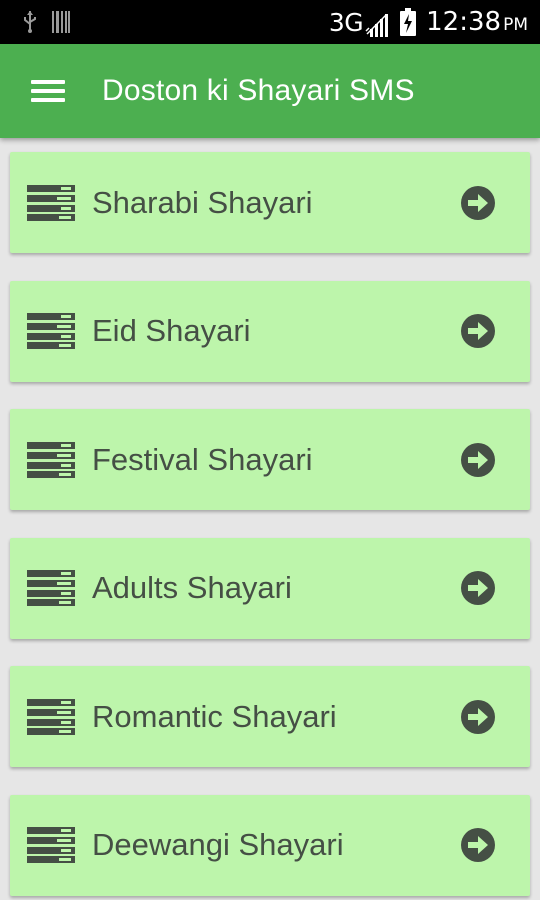 The width and height of the screenshot is (540, 900). What do you see at coordinates (202, 459) in the screenshot?
I see `category-label: Festival Shayari` at bounding box center [202, 459].